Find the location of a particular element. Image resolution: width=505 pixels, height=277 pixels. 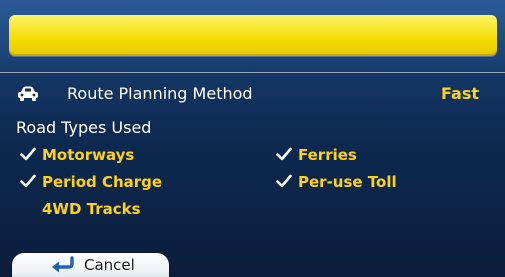

road-type-motorways: Motorways is located at coordinates (77, 155).